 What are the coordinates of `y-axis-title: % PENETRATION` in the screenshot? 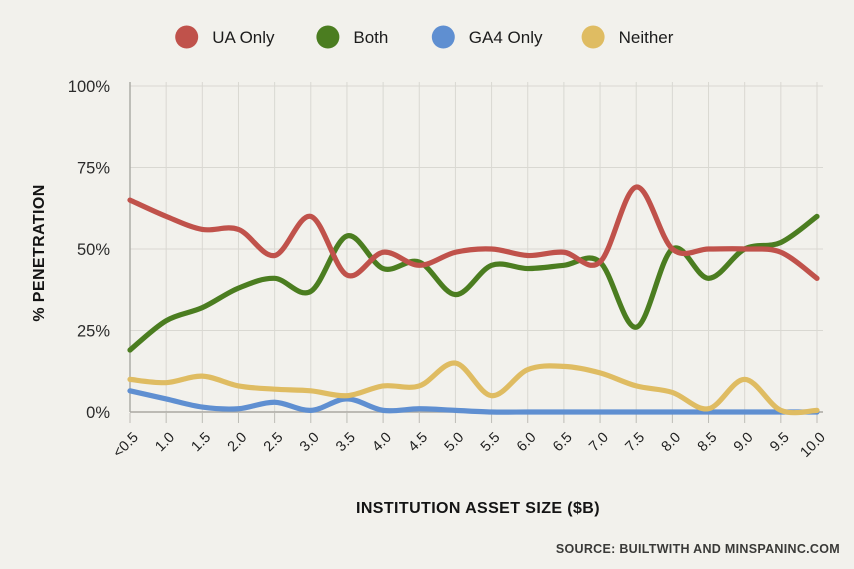 It's located at (39, 252).